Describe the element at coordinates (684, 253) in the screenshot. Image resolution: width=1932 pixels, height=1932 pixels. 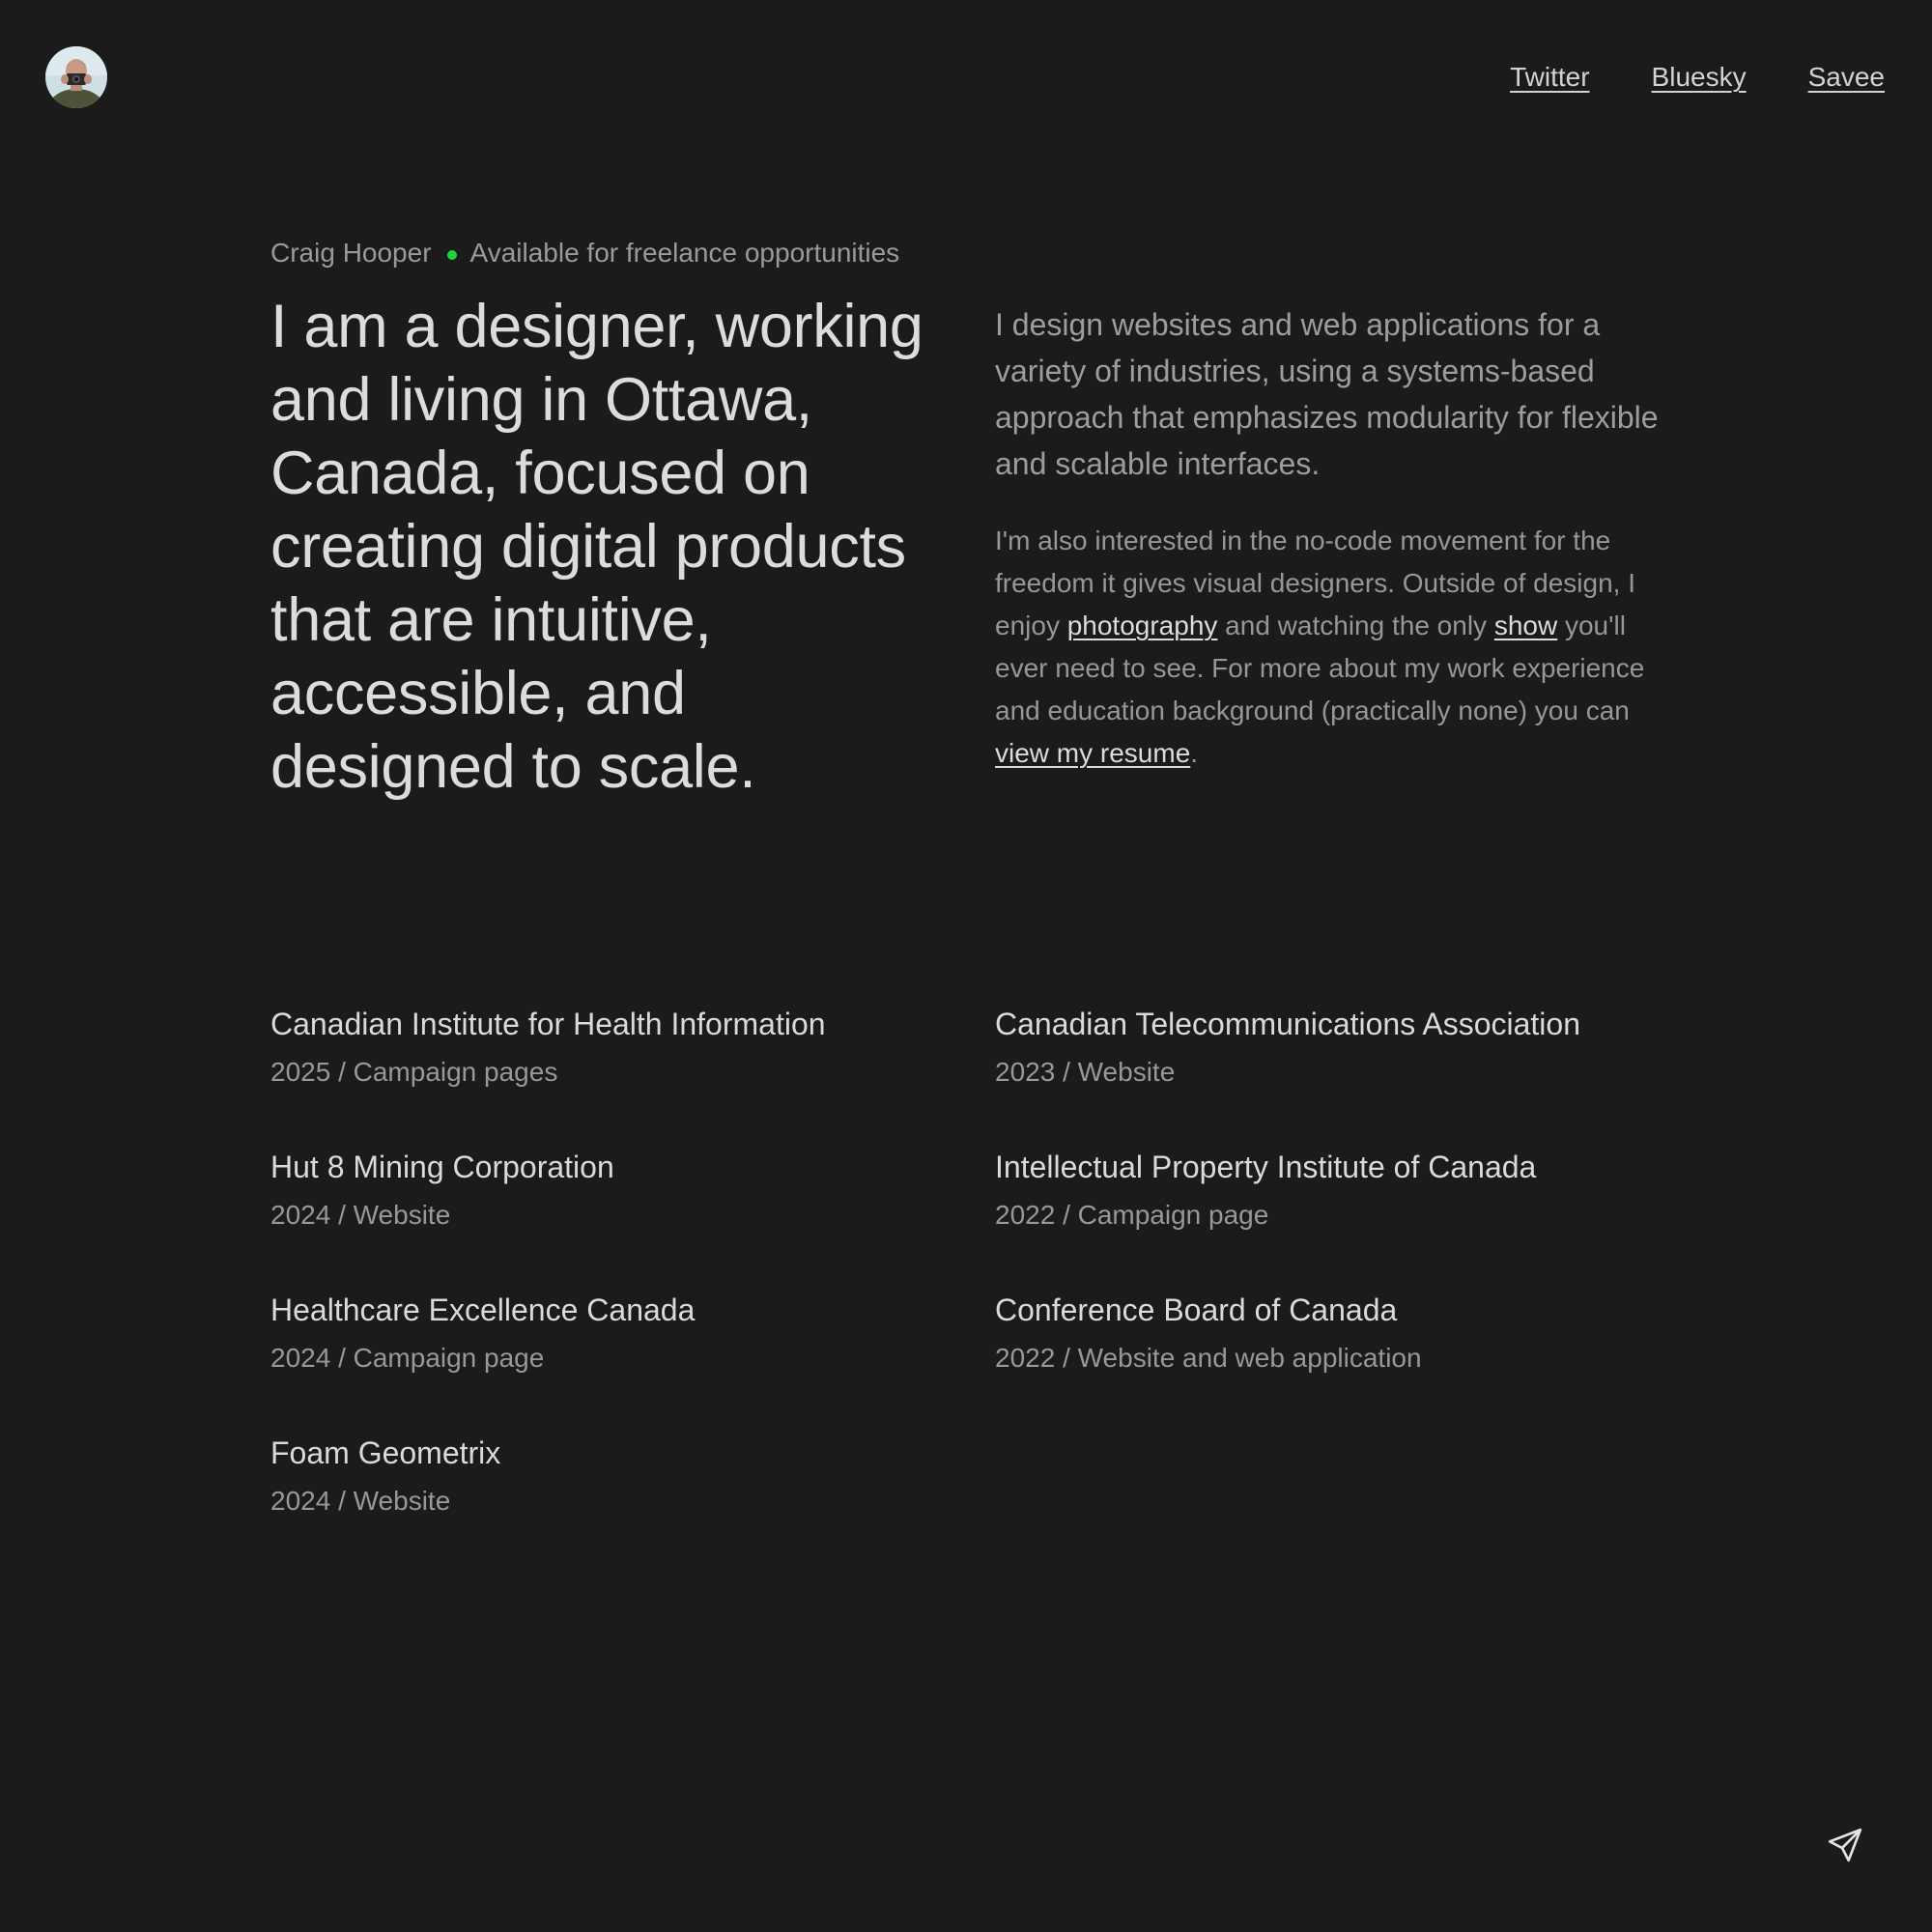
I see `availability-text: Available for freelance opportunities` at that location.